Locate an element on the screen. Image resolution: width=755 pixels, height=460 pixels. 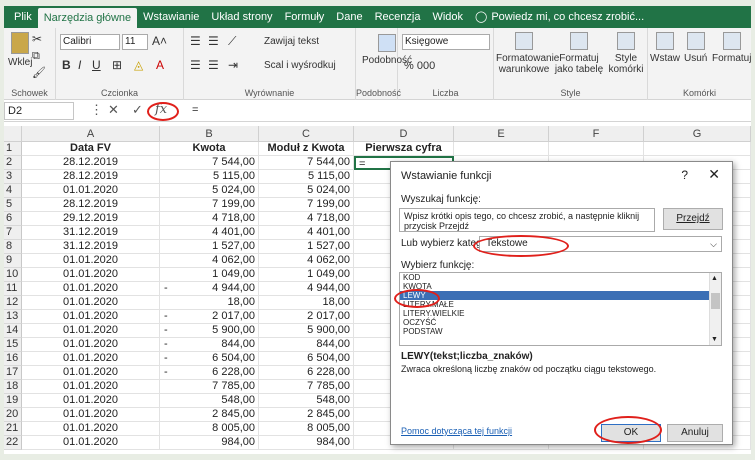
column-header: B is located at coordinates (209, 134).